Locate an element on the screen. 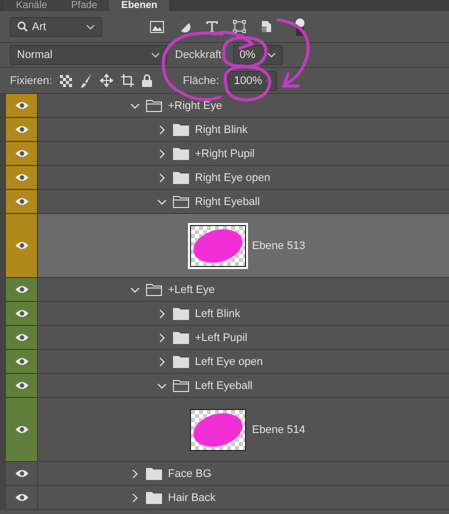  layer-row: +Right Pupil is located at coordinates (227, 154).